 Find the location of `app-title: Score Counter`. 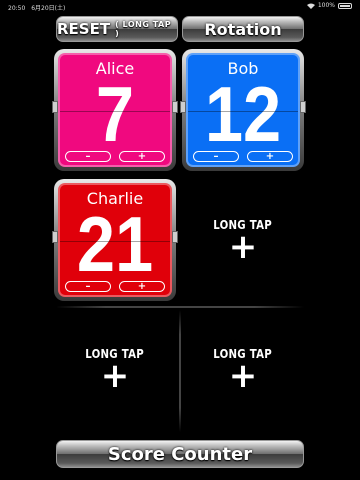

app-title: Score Counter is located at coordinates (180, 454).